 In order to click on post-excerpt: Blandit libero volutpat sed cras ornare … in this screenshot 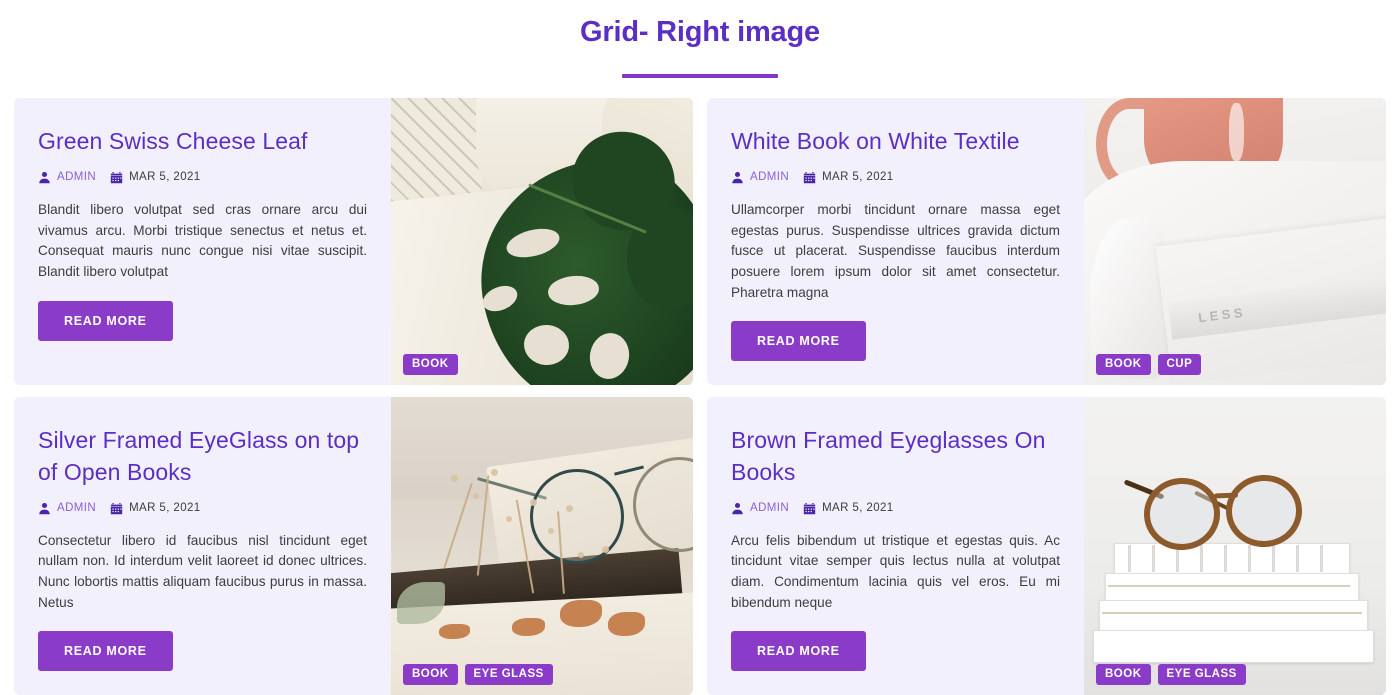, I will do `click(202, 240)`.